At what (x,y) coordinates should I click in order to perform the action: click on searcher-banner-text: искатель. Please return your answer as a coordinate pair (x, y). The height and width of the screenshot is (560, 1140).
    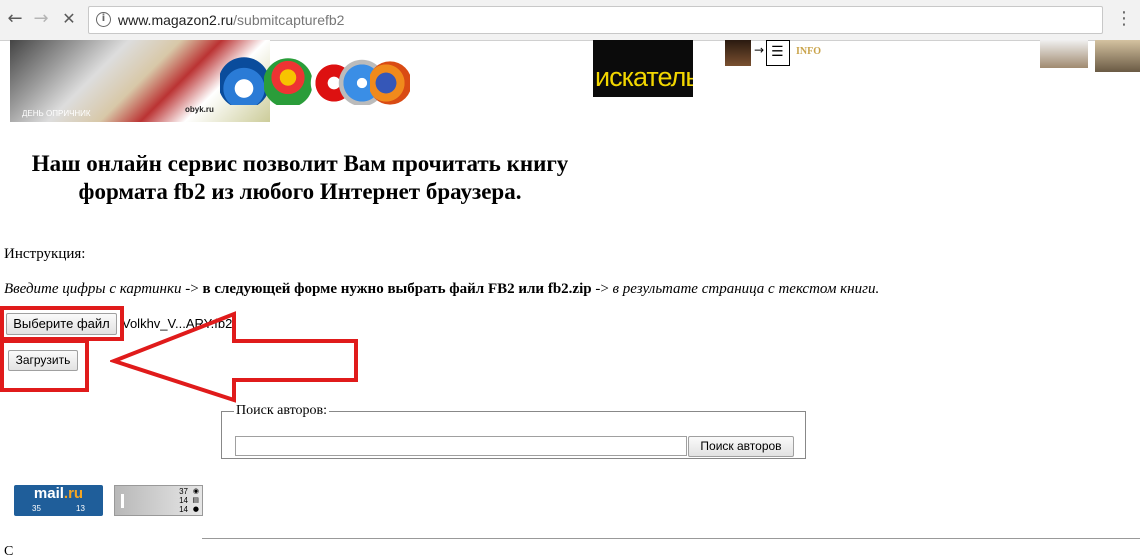
    Looking at the image, I should click on (644, 77).